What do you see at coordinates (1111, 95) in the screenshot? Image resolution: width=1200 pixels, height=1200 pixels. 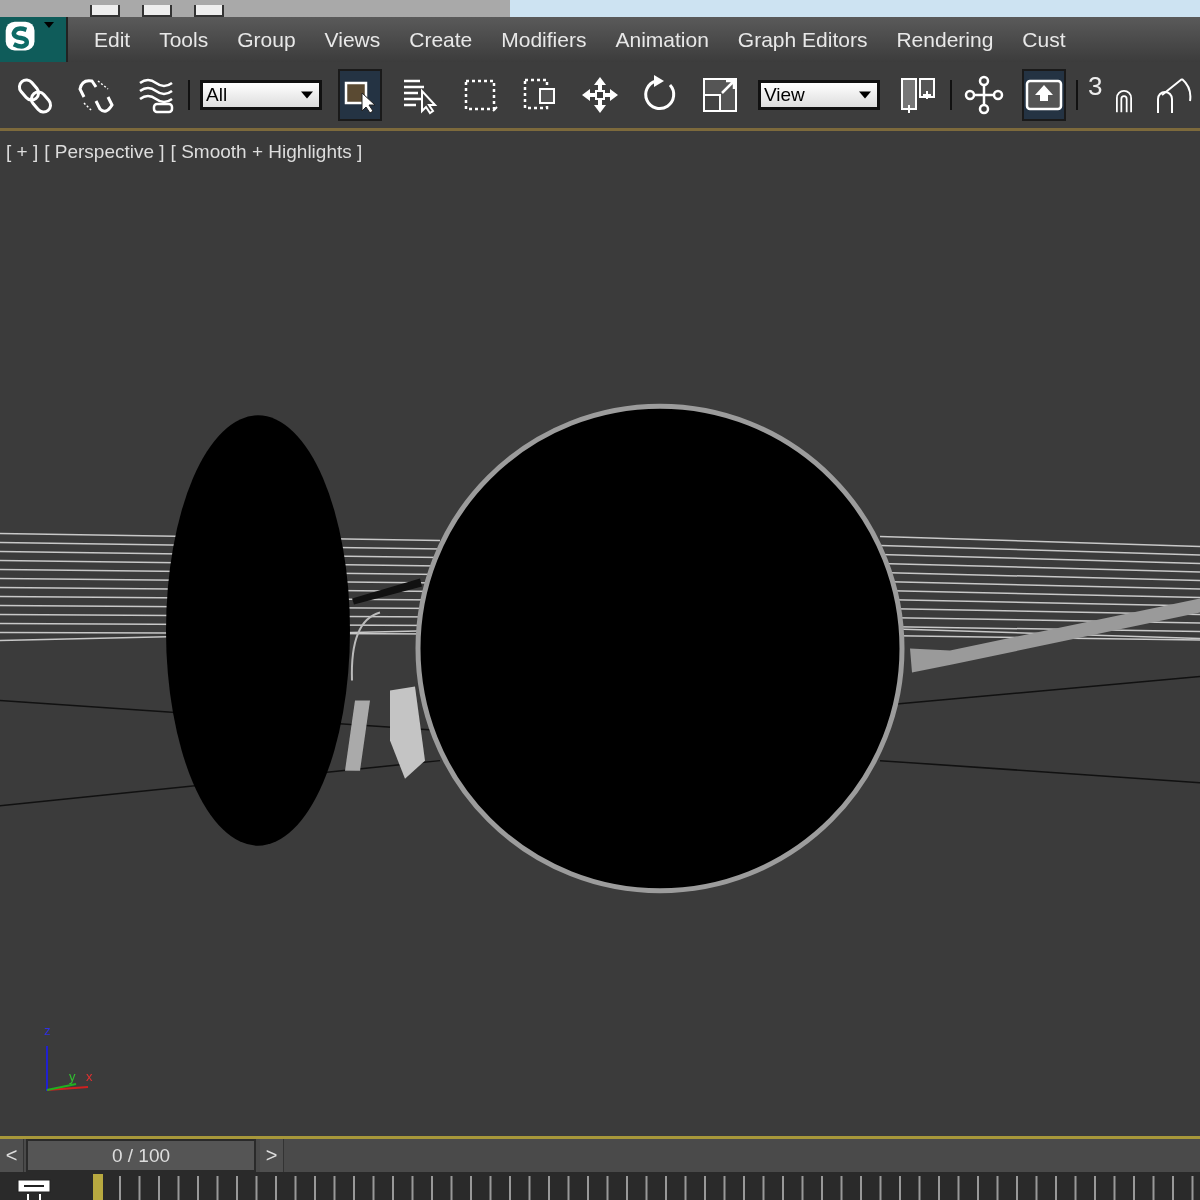 I see `snap-toggle-button: 3` at bounding box center [1111, 95].